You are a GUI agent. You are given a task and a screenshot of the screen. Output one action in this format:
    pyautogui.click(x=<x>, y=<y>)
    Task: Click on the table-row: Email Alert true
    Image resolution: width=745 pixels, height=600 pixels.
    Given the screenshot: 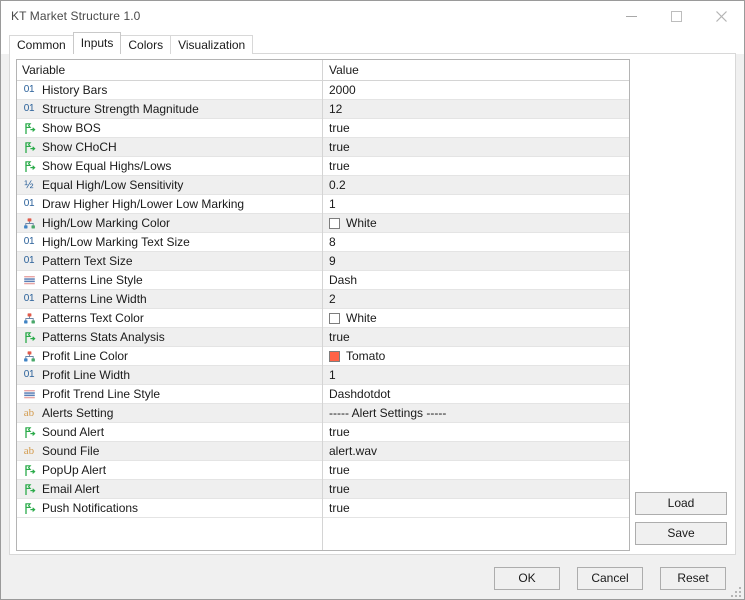 What is the action you would take?
    pyautogui.click(x=323, y=489)
    